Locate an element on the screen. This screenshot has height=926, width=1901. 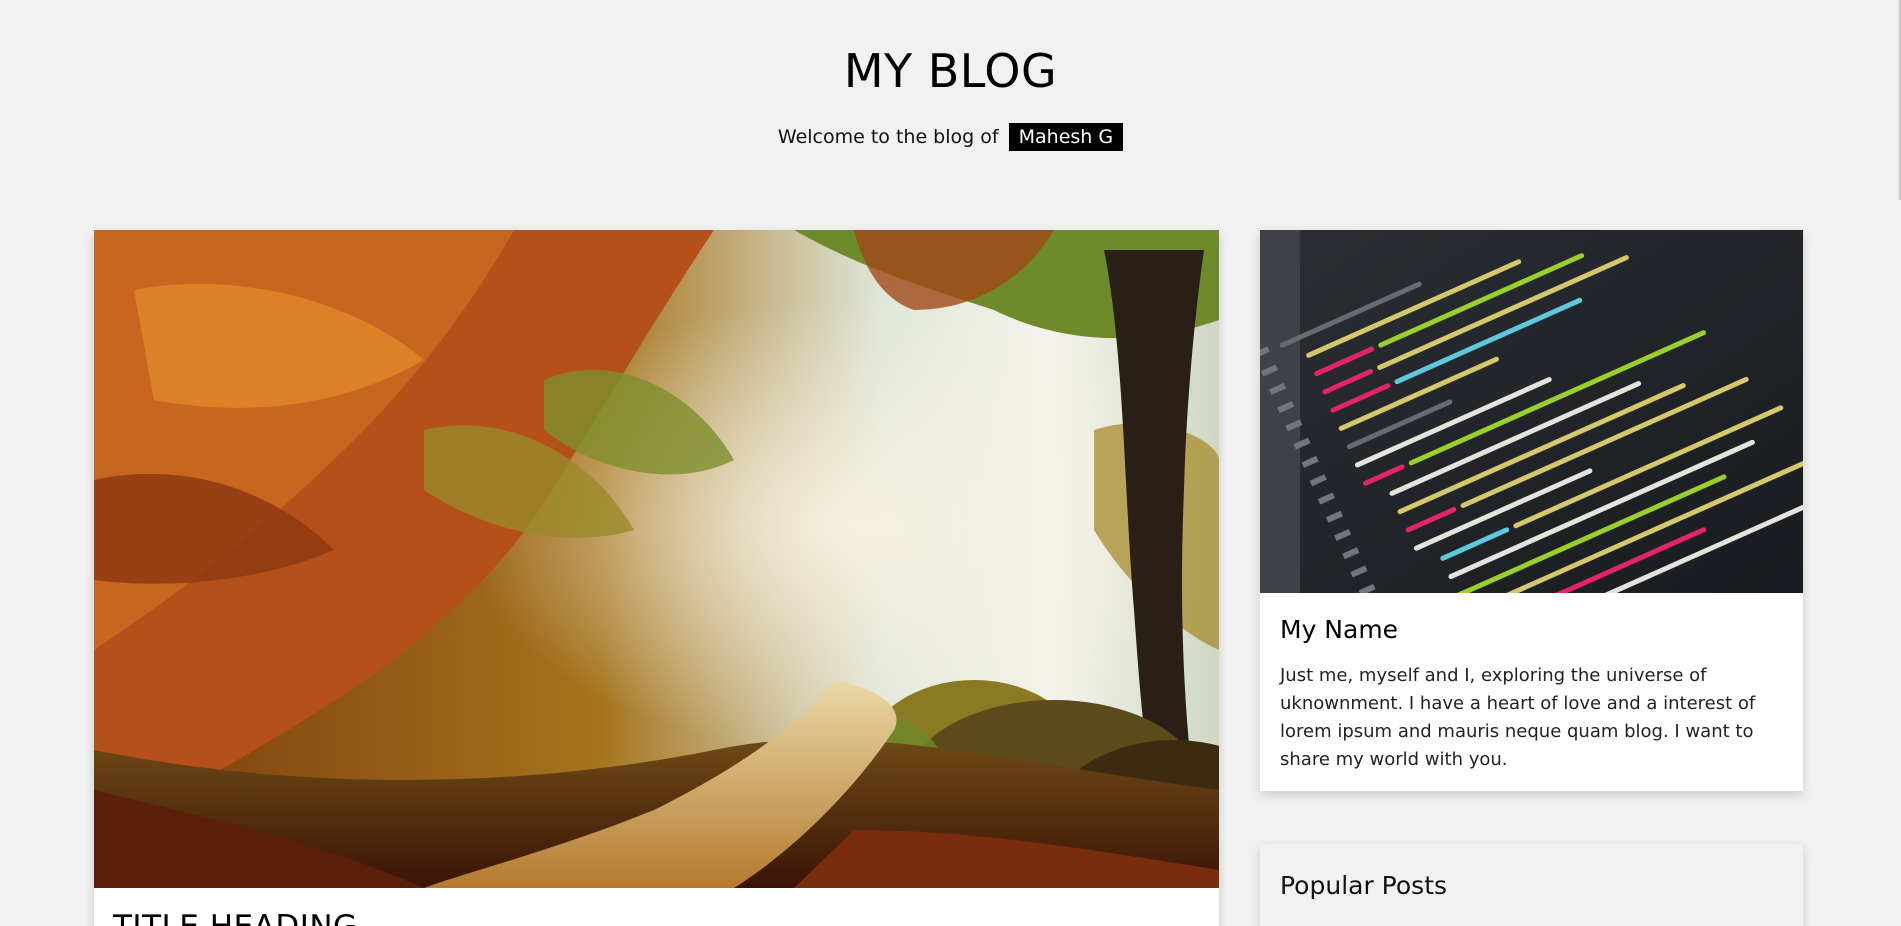
tagline: Welcome to the blog of Mahesh G is located at coordinates (950, 137).